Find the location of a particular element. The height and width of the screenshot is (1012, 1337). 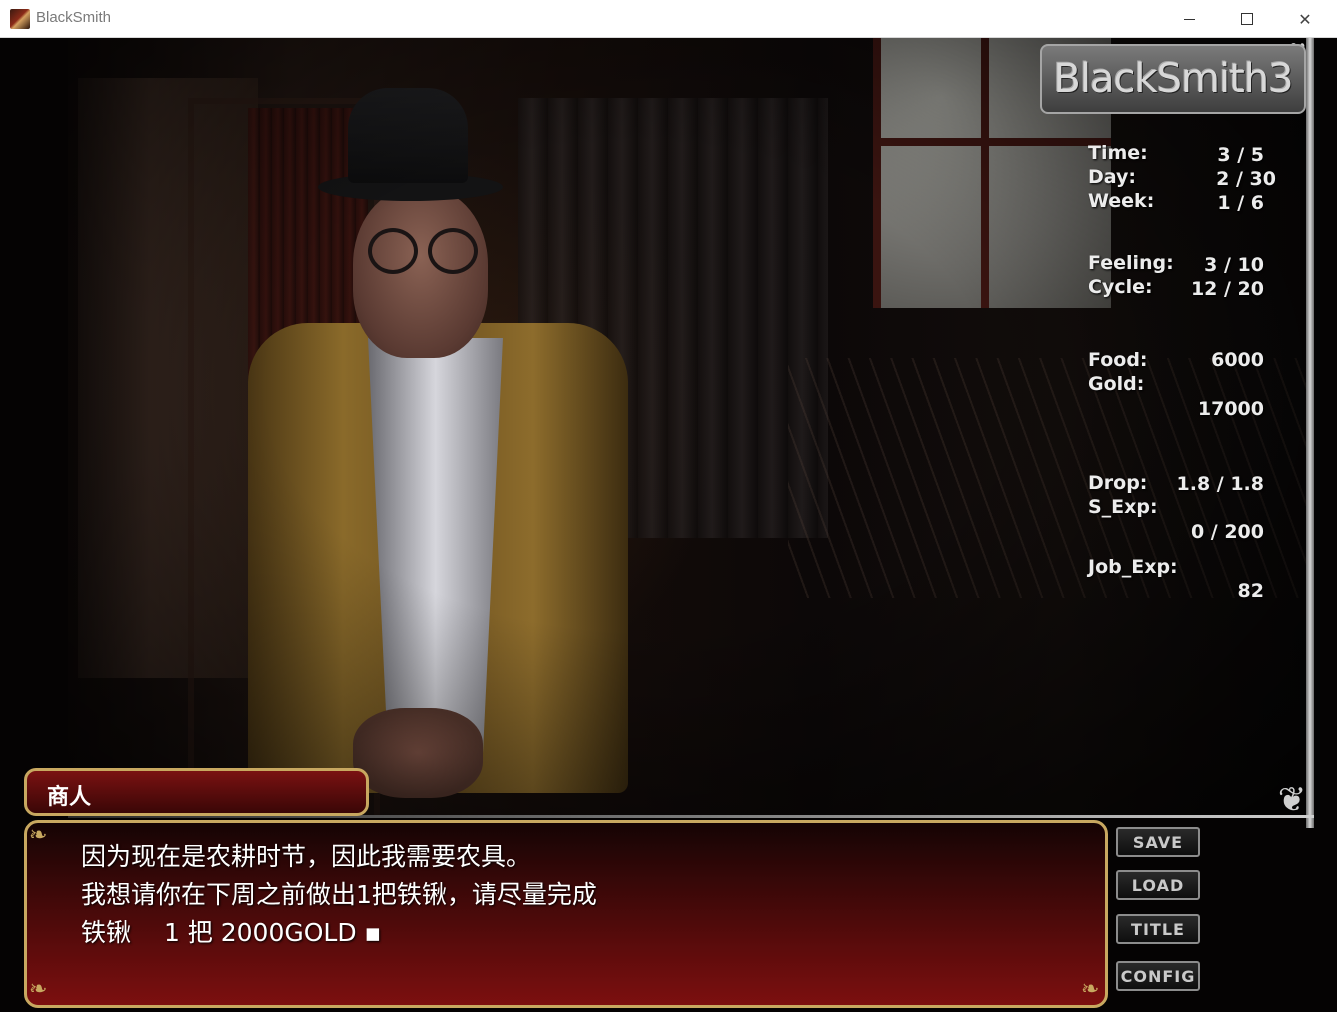

save-button: SAVE is located at coordinates (1158, 842).